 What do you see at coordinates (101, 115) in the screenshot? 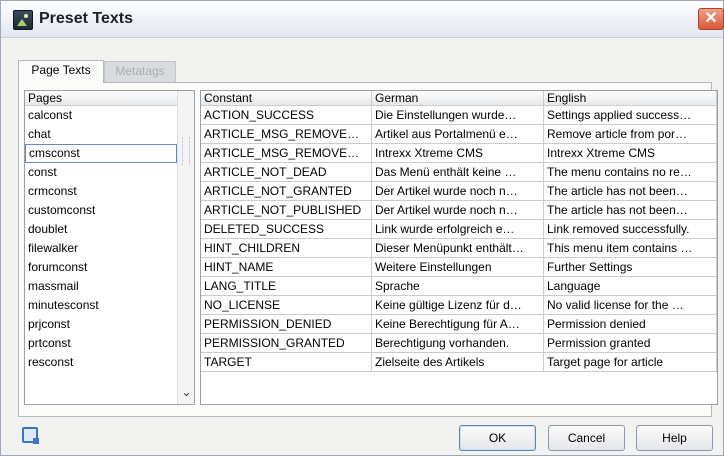
I see `page-list-item: calconst` at bounding box center [101, 115].